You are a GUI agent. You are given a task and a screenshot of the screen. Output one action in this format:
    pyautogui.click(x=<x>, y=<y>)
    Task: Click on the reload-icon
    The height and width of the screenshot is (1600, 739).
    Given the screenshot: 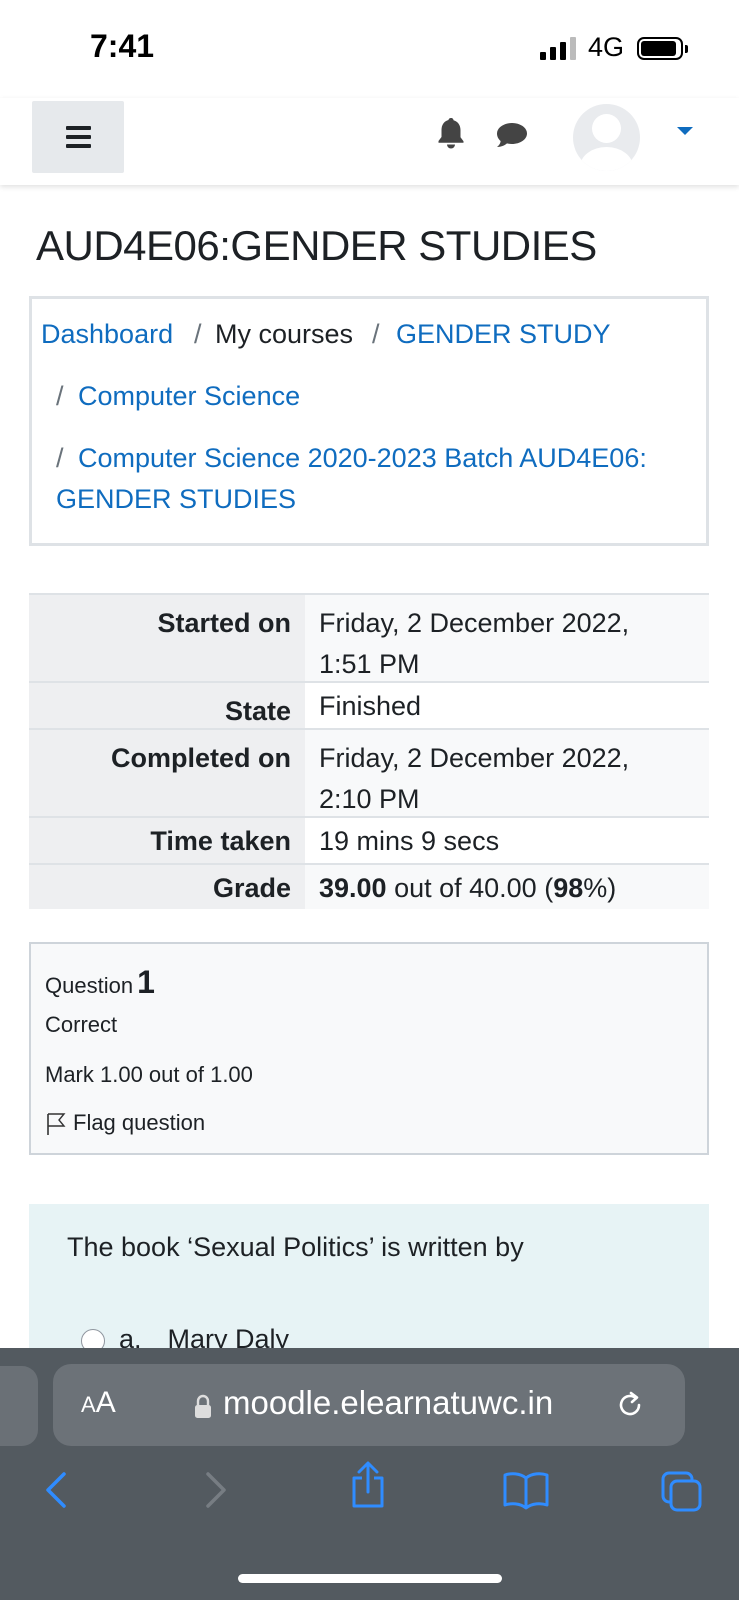 What is the action you would take?
    pyautogui.click(x=630, y=1405)
    